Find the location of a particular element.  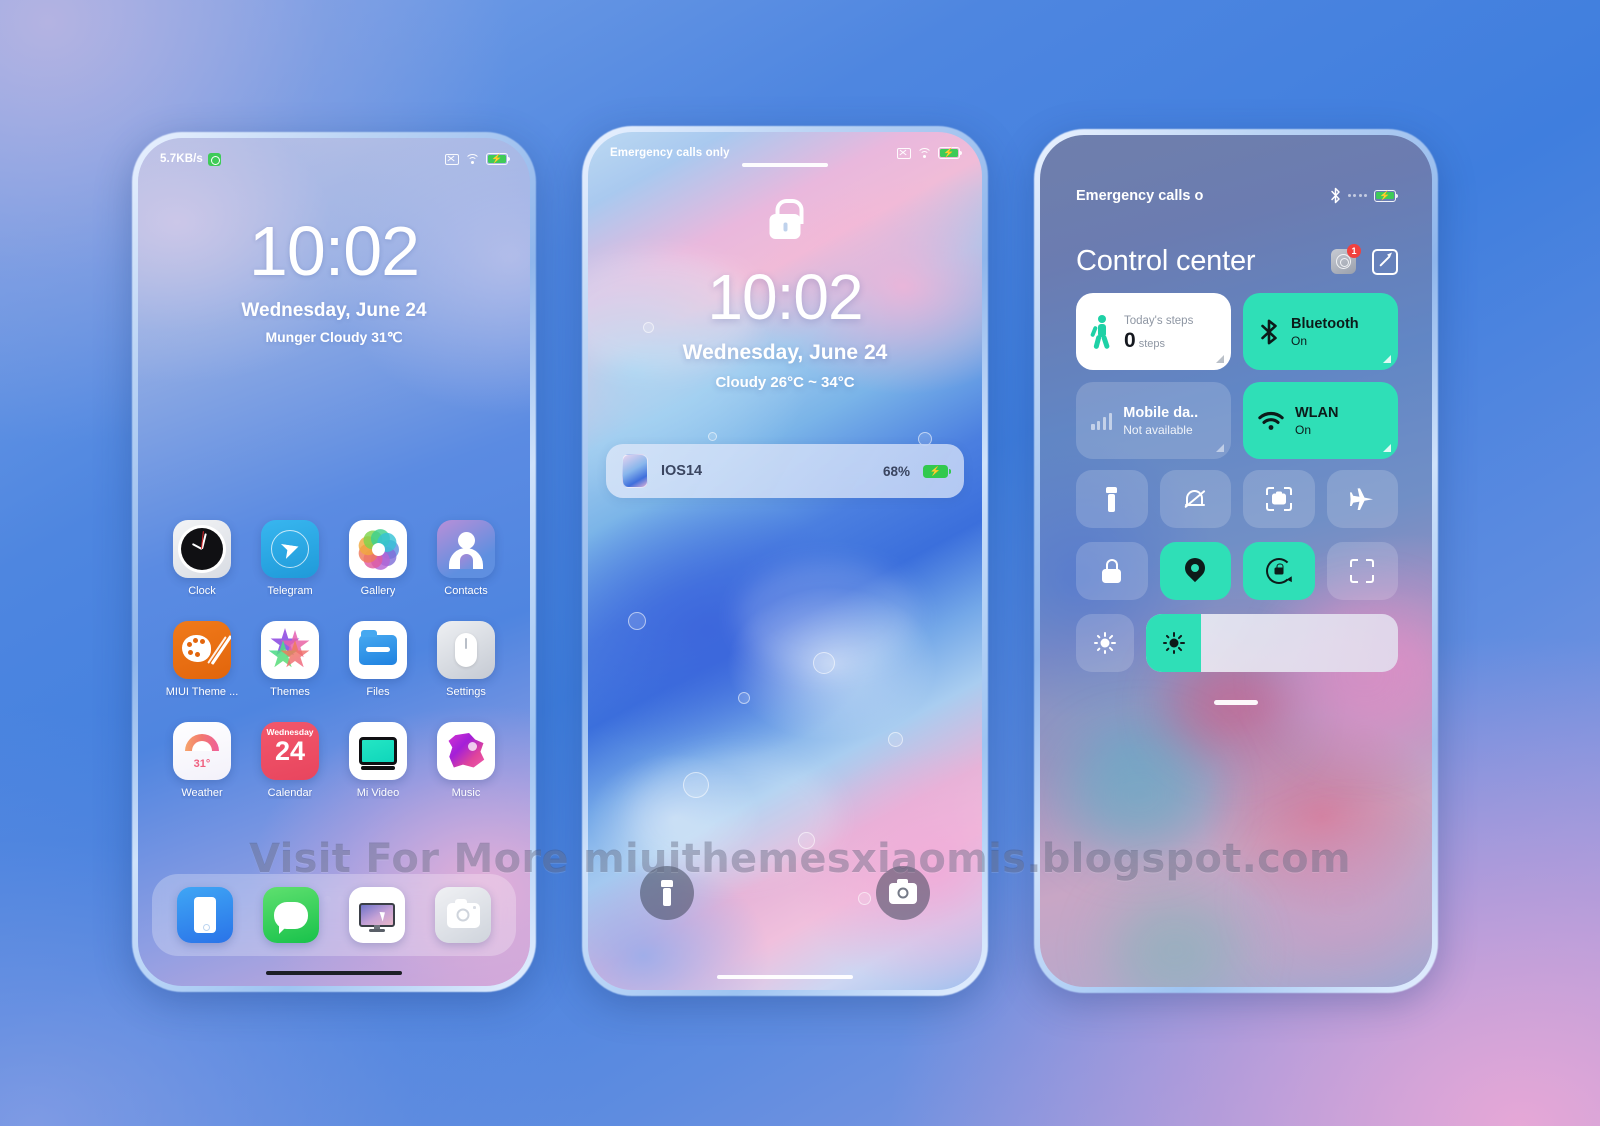

app-settings: Settings is located at coordinates (466, 659).